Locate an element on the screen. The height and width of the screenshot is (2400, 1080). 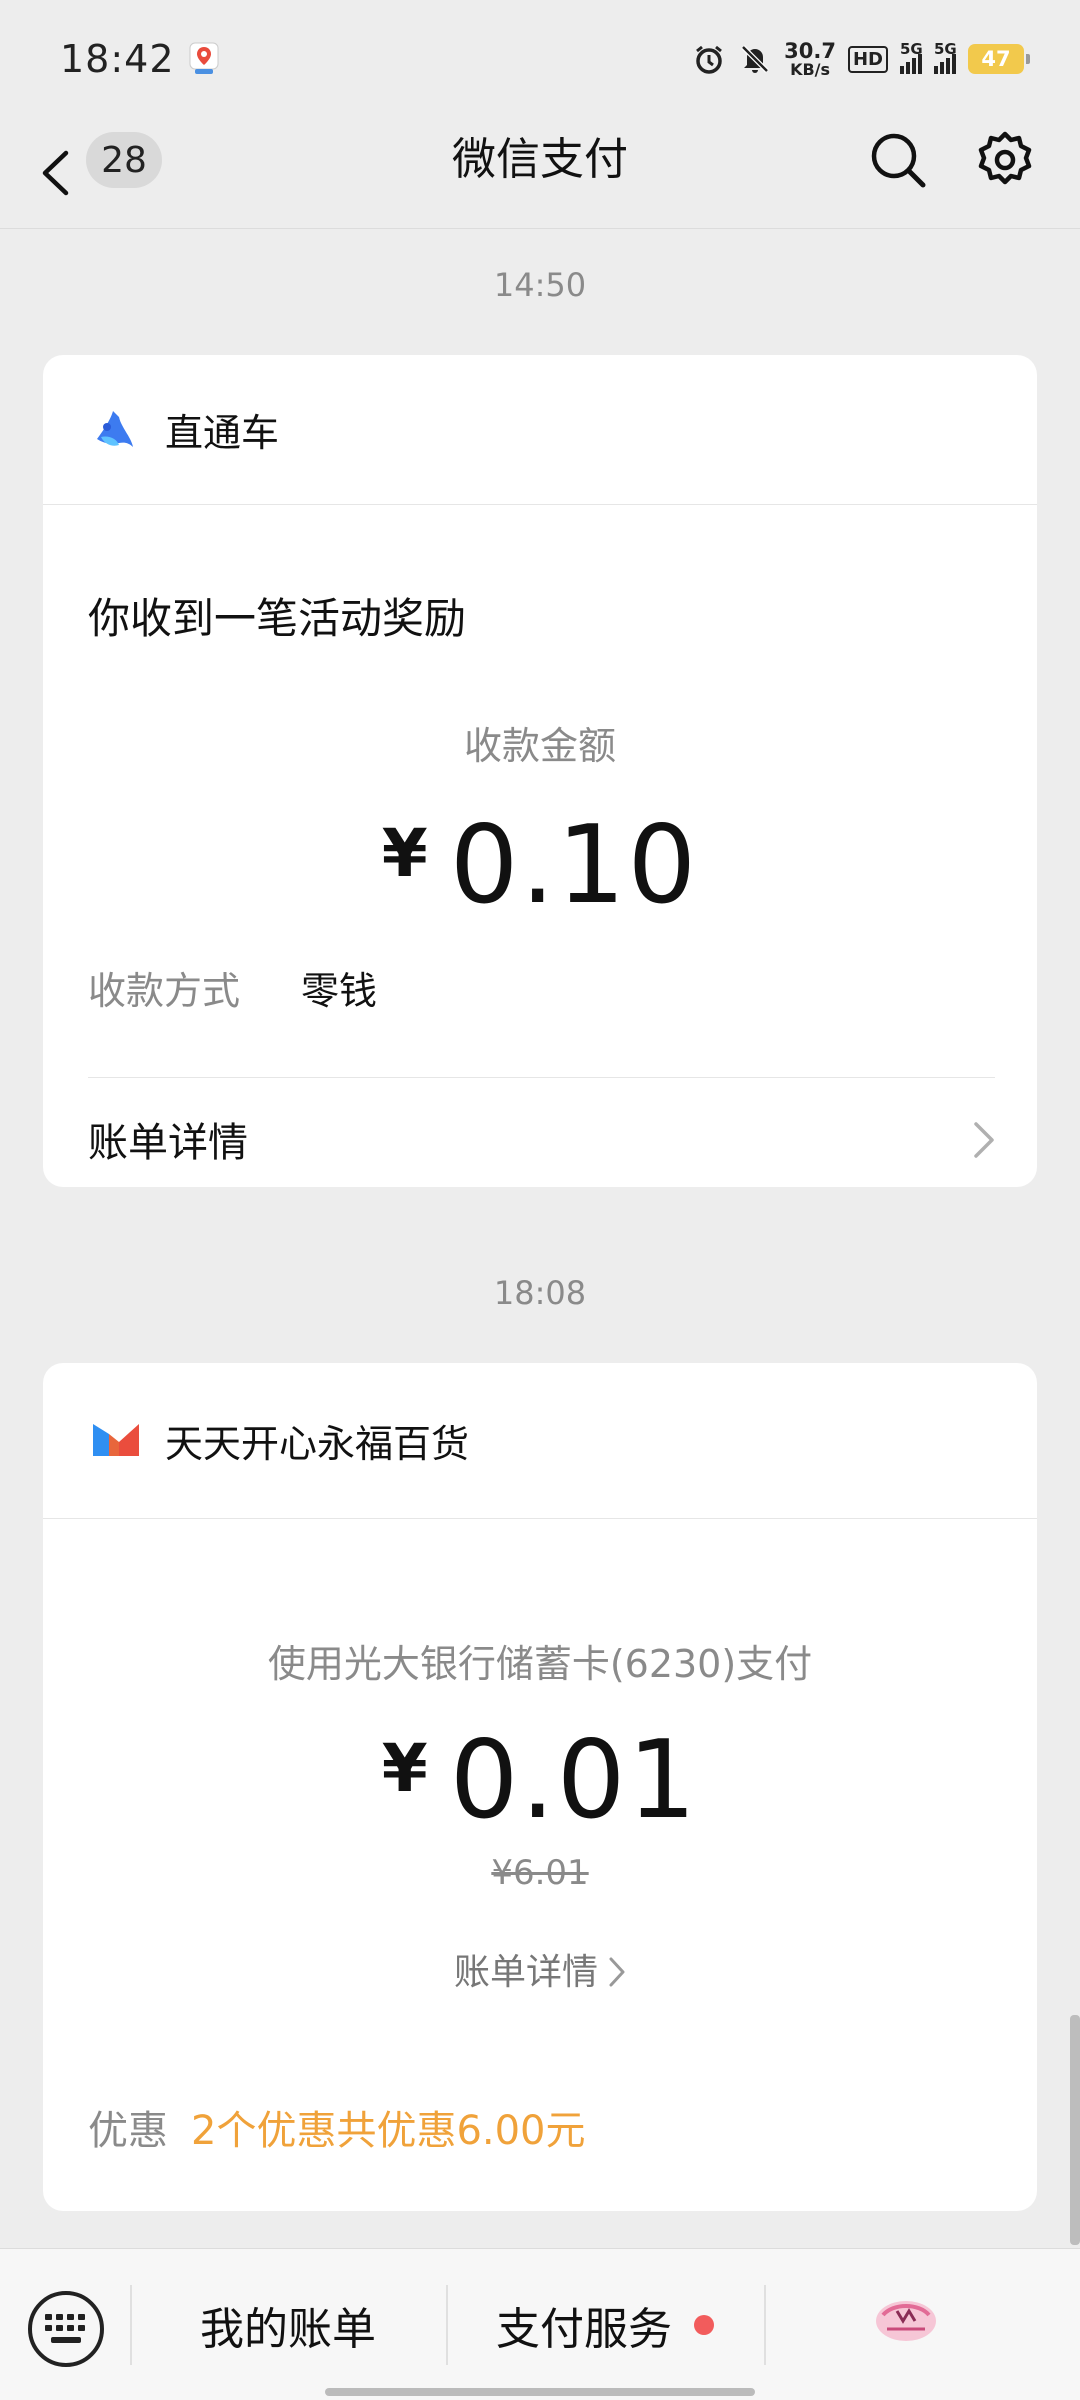
status-bar: 18:42 30.7 KB/s HD 5G 5G 47 is located at coordinates (540, 59).